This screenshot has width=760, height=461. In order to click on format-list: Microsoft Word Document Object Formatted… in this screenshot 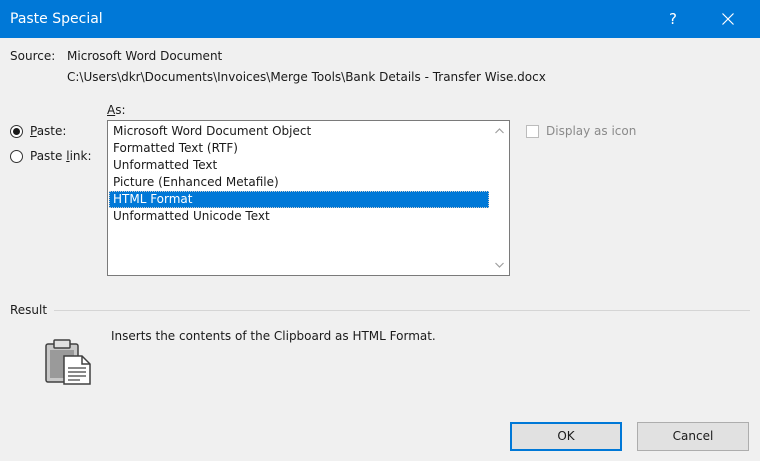, I will do `click(299, 174)`.